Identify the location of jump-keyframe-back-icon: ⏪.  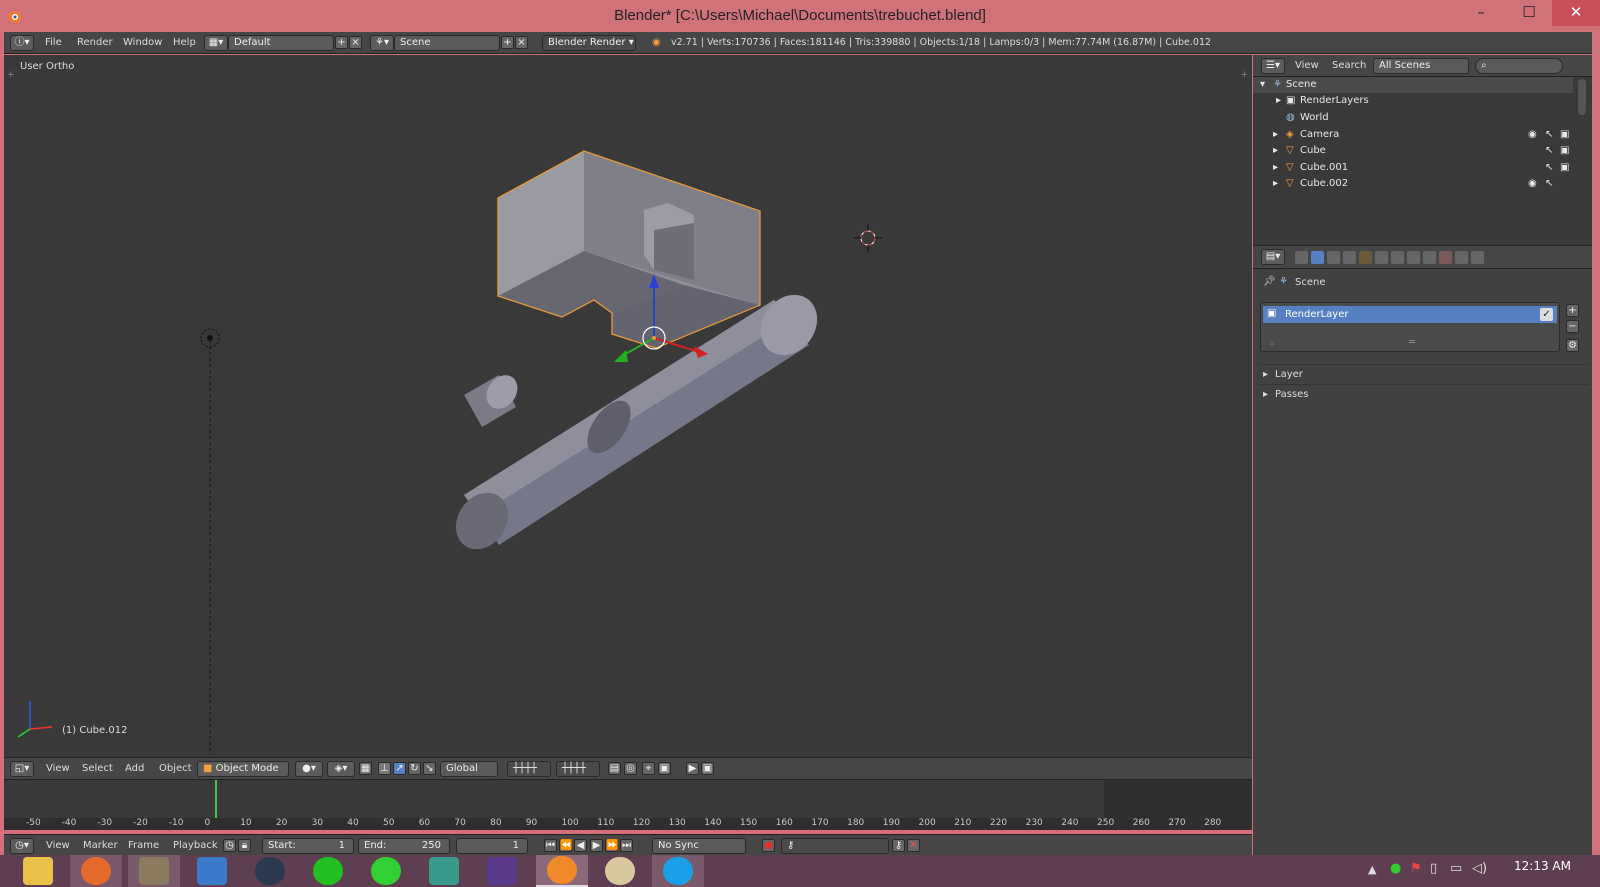
(565, 845).